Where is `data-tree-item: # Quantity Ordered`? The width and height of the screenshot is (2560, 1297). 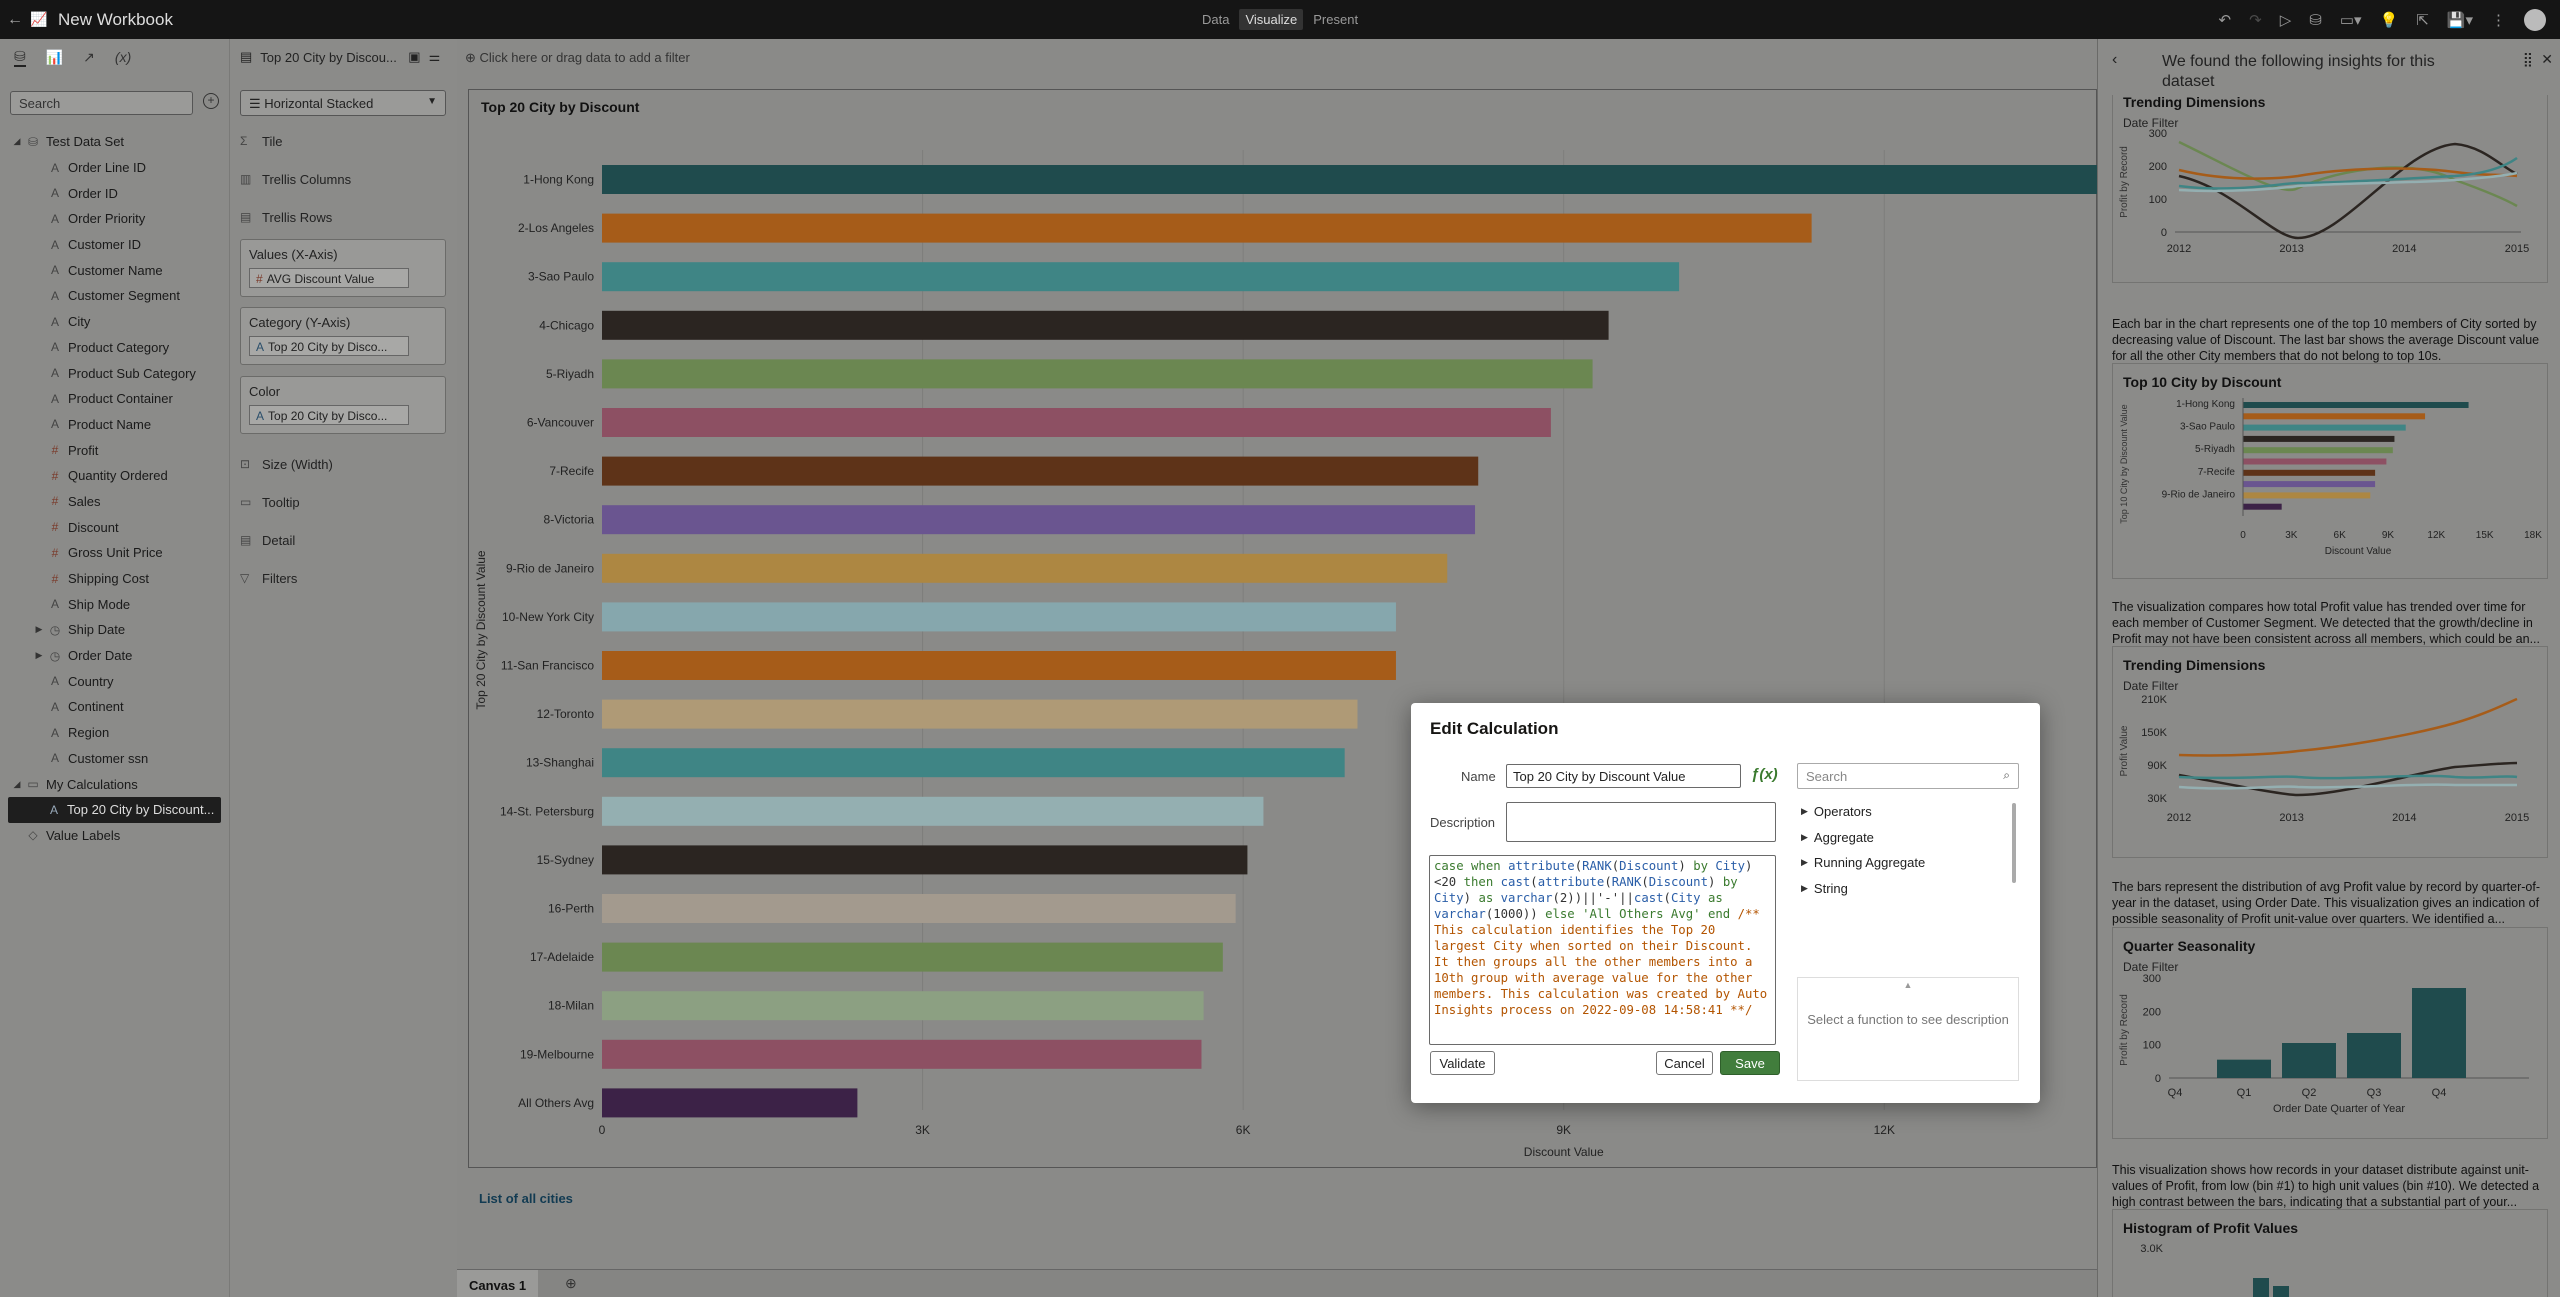
data-tree-item: # Quantity Ordered is located at coordinates (114, 476).